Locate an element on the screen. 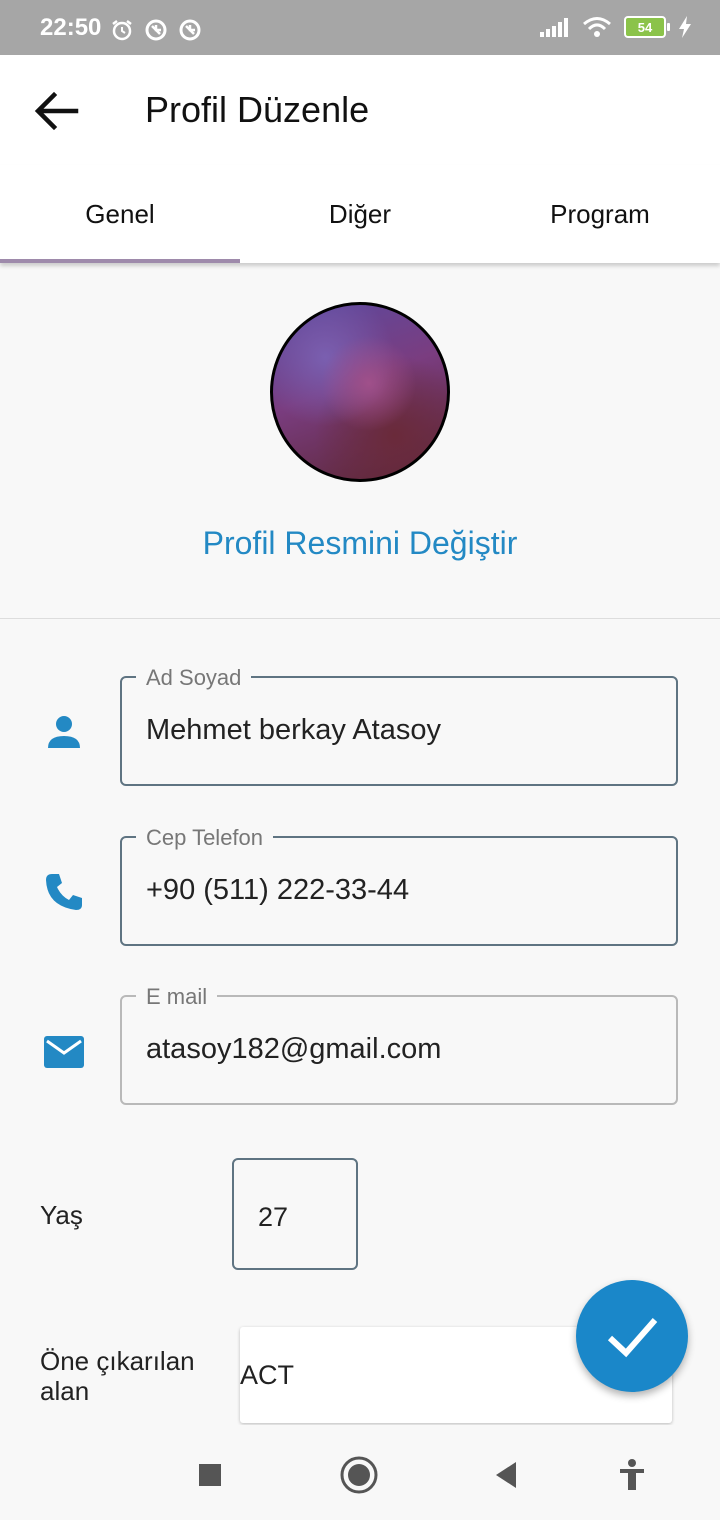 Image resolution: width=720 pixels, height=1520 pixels. home-button is located at coordinates (359, 1475).